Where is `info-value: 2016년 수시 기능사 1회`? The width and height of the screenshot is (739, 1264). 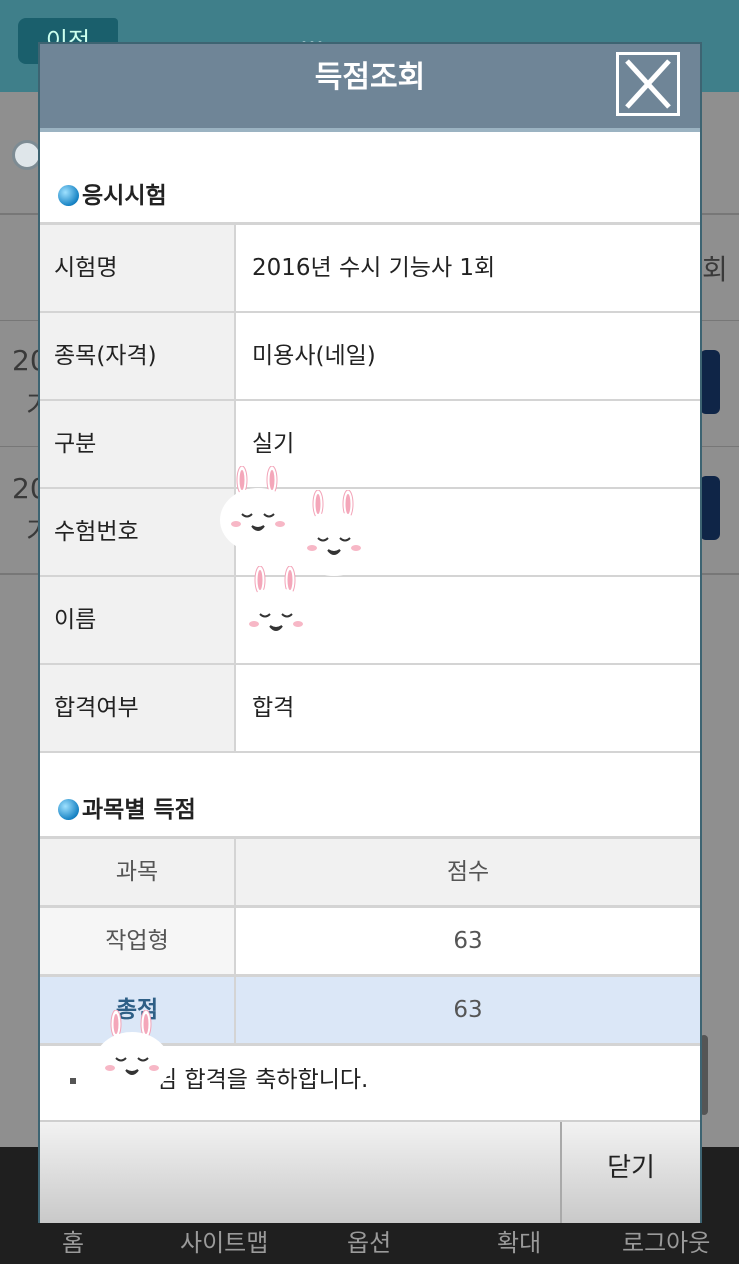 info-value: 2016년 수시 기능사 1회 is located at coordinates (374, 268).